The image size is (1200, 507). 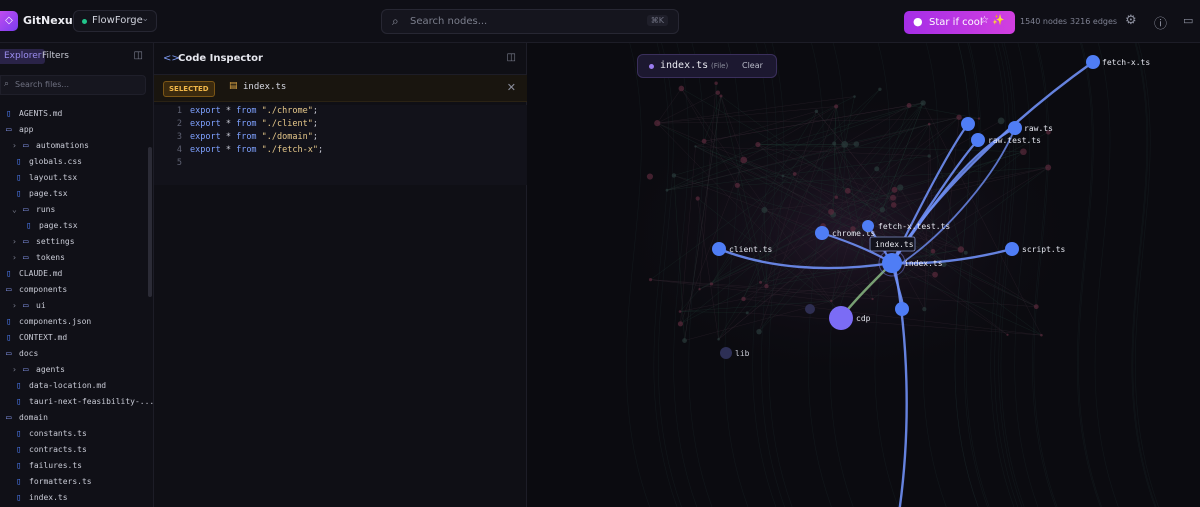 What do you see at coordinates (395, 21) in the screenshot?
I see `search-icon: ⌕` at bounding box center [395, 21].